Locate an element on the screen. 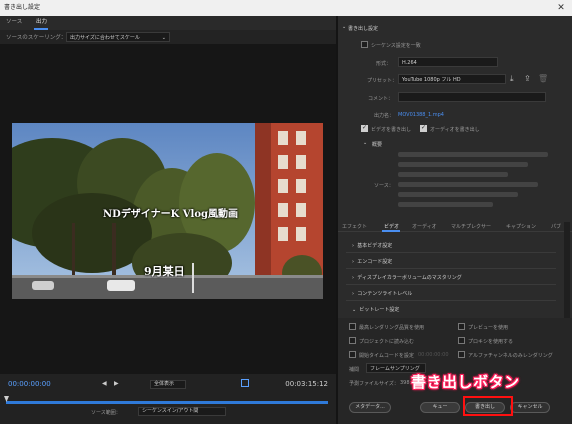 This screenshot has height=424, width=572. fit-value: 全体表示 is located at coordinates (164, 384).